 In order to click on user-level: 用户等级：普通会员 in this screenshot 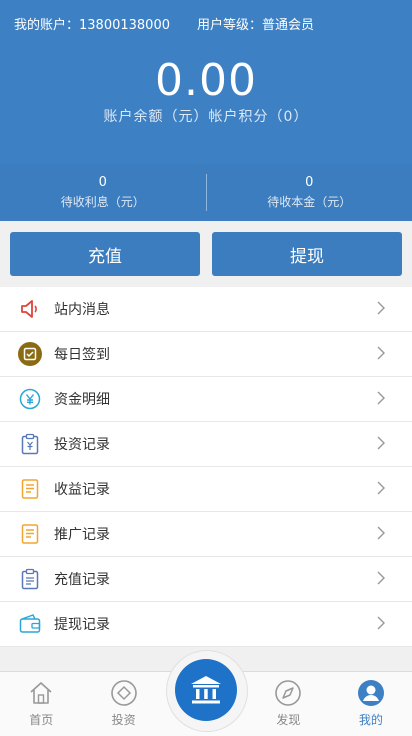, I will do `click(255, 23)`.